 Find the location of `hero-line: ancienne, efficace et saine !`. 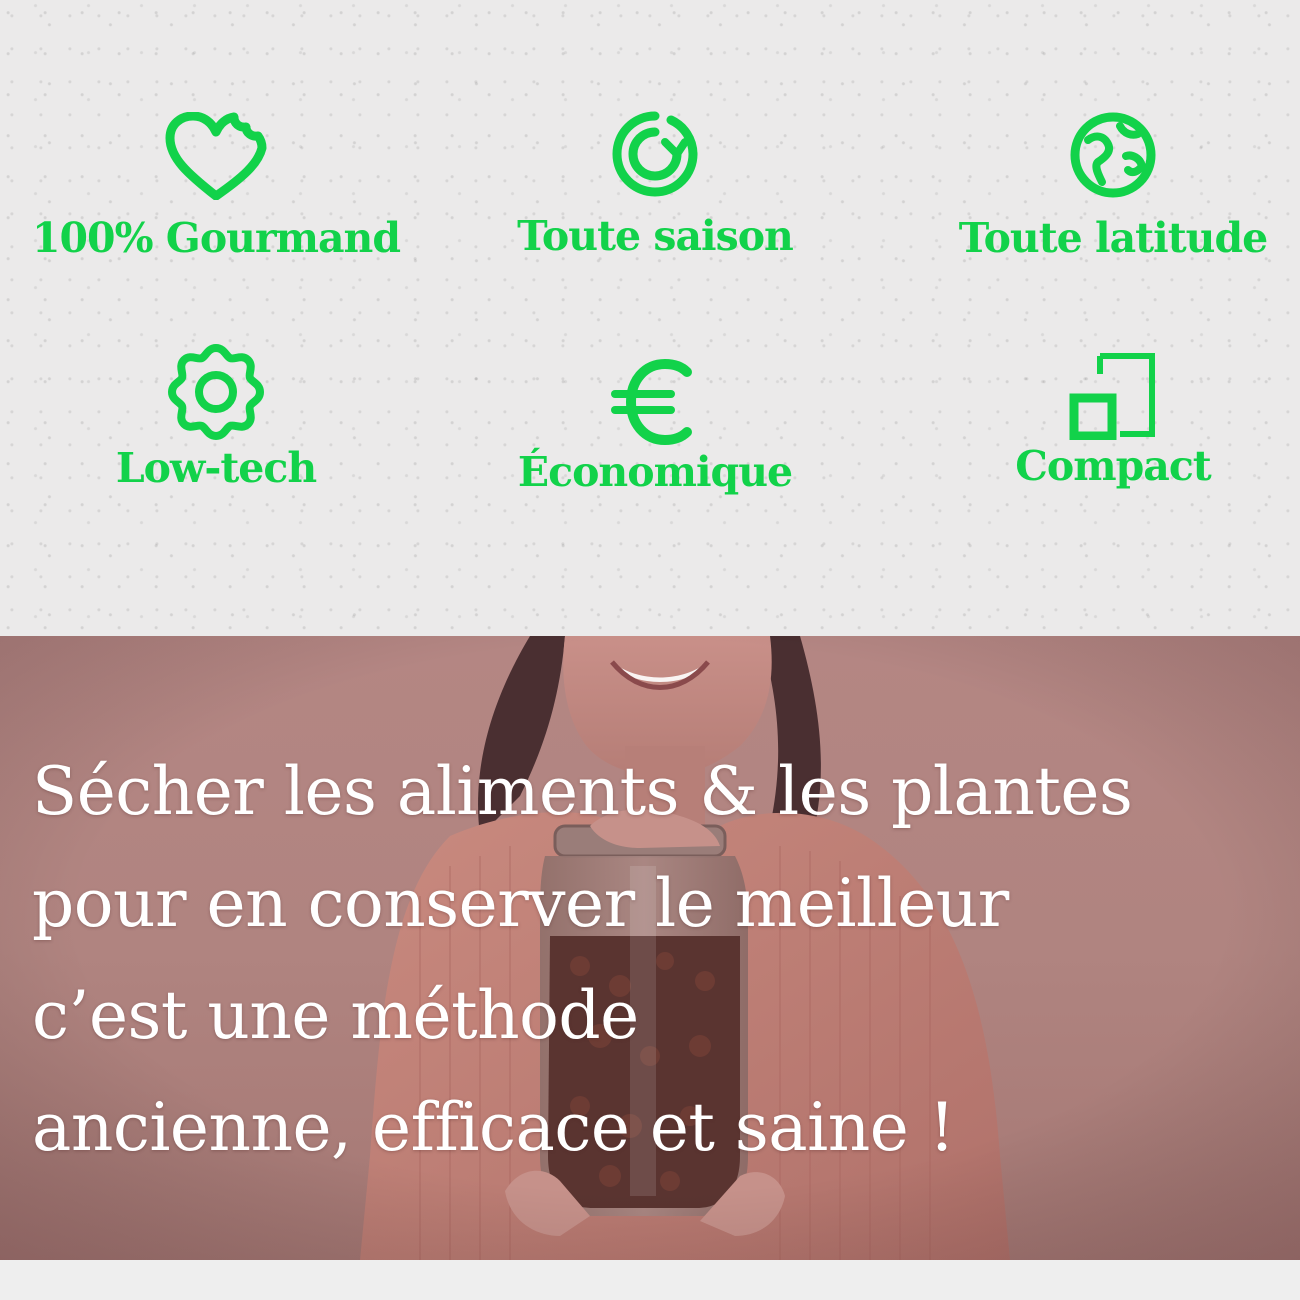

hero-line: ancienne, efficace et saine ! is located at coordinates (493, 1127).